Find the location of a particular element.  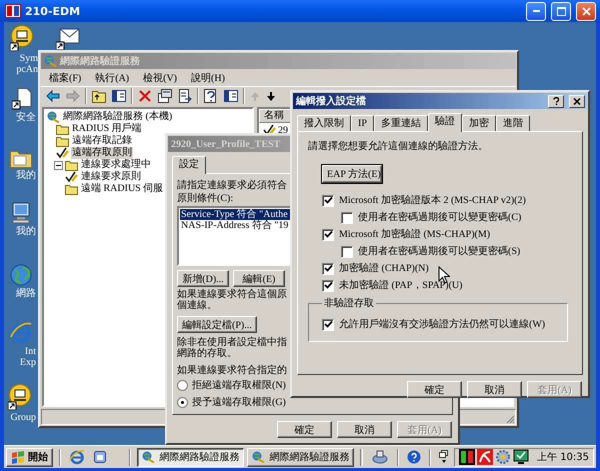

icon-label: 網路 is located at coordinates (25, 293).